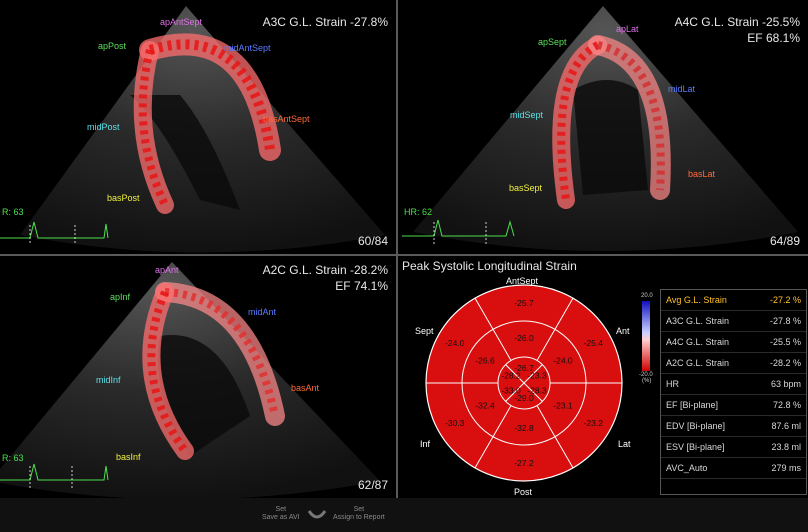 This screenshot has width=808, height=532. Describe the element at coordinates (523, 492) in the screenshot. I see `label-post: Post` at that location.